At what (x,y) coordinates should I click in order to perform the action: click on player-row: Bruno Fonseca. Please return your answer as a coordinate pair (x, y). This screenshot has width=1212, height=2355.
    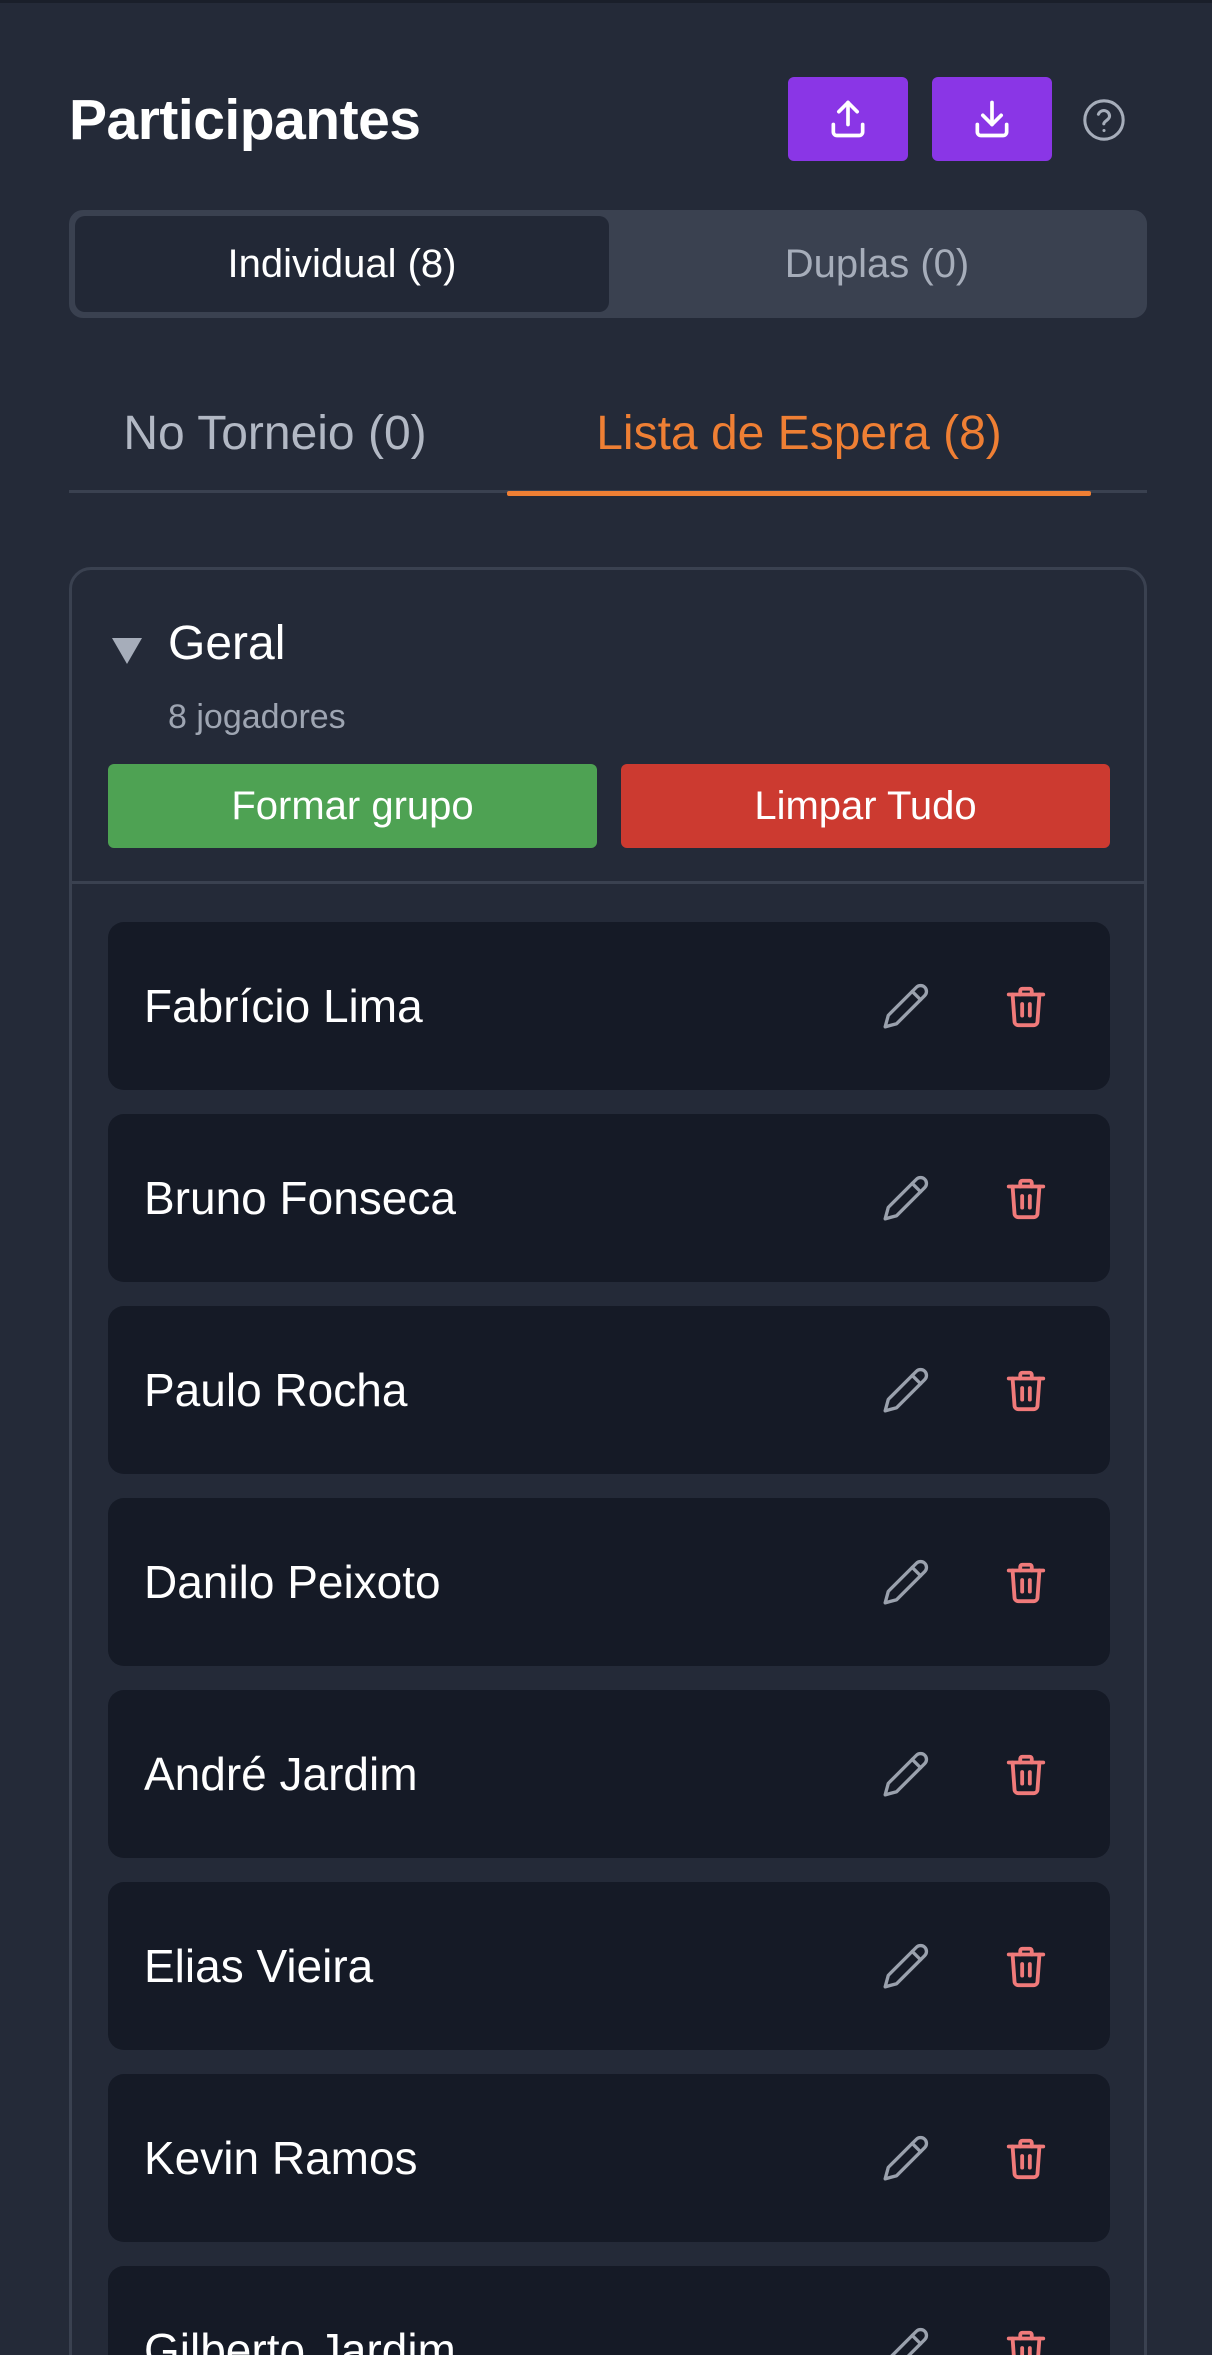
    Looking at the image, I should click on (609, 1198).